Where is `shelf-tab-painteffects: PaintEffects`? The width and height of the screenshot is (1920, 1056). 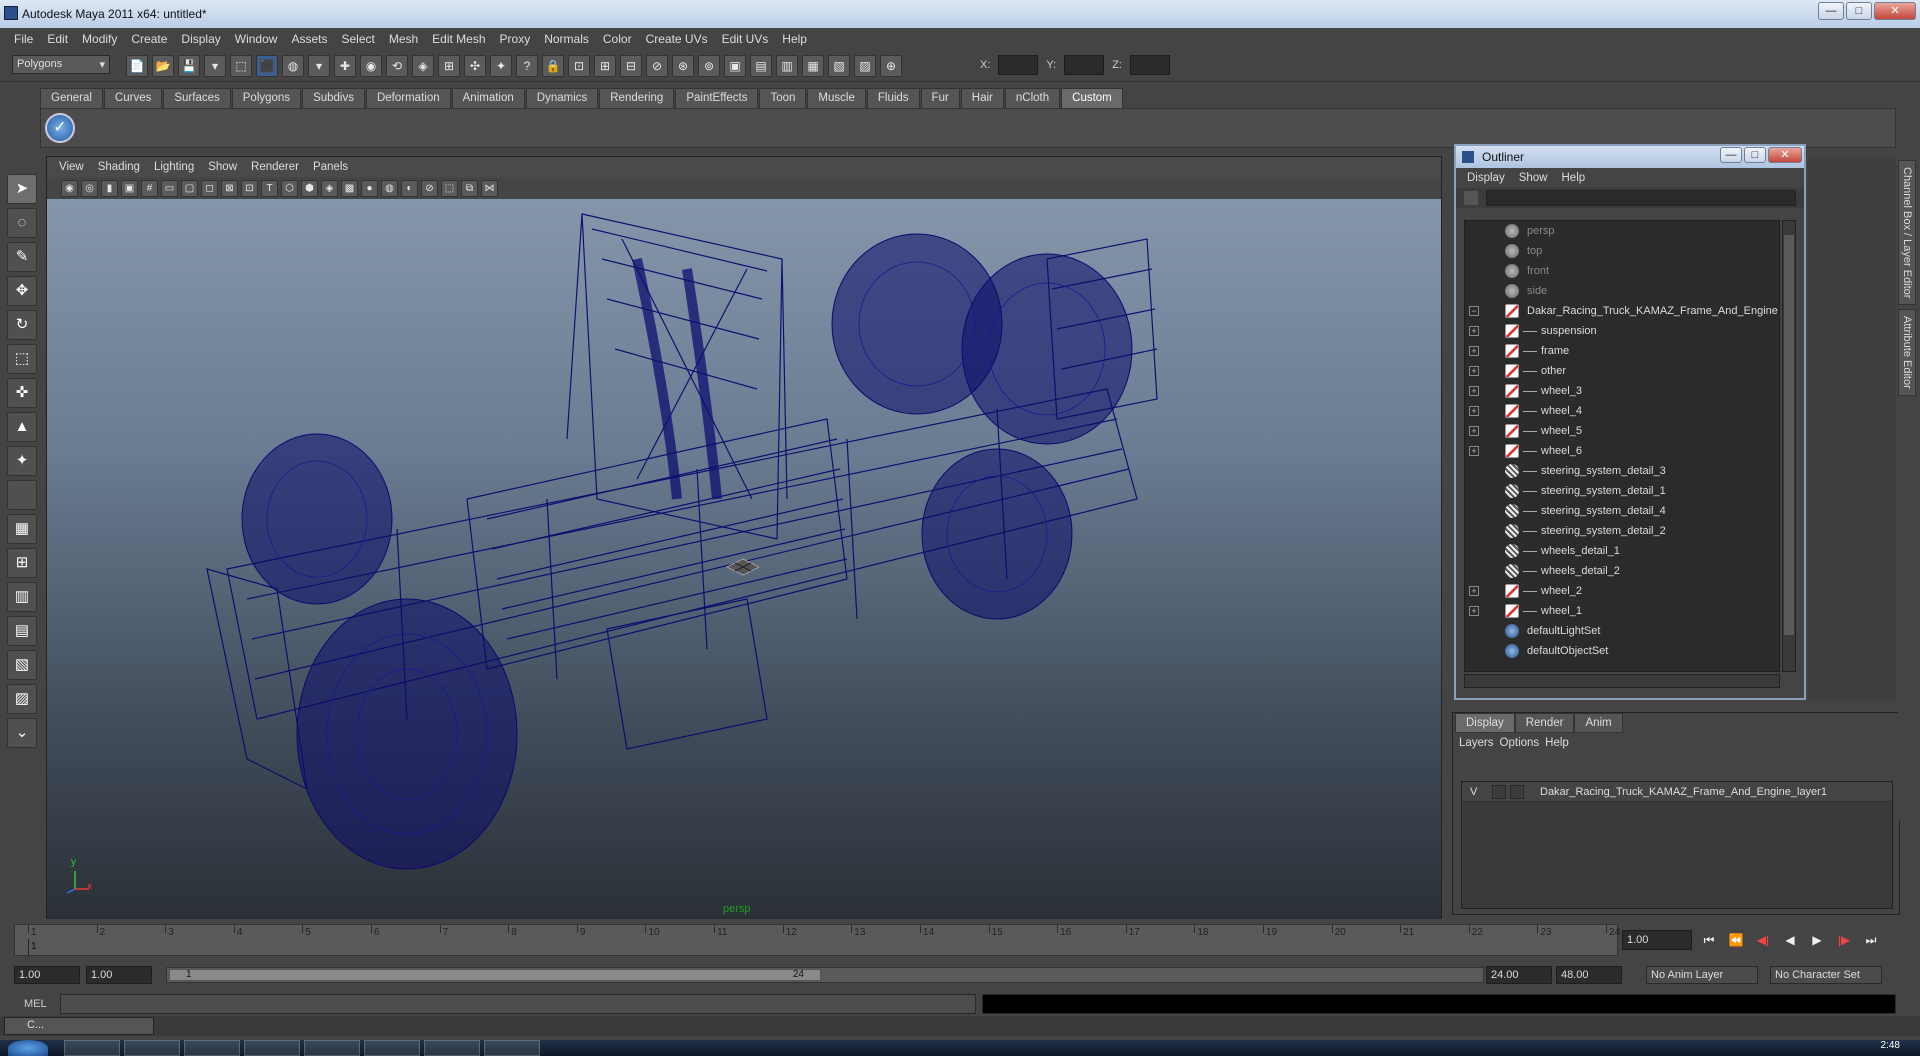 shelf-tab-painteffects: PaintEffects is located at coordinates (717, 98).